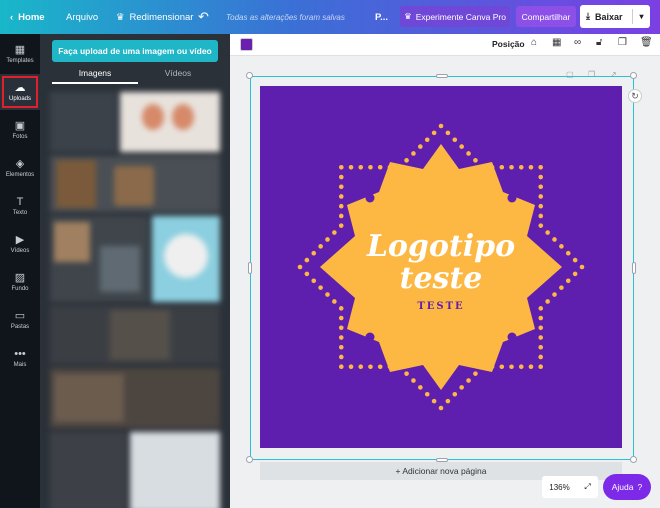 This screenshot has width=660, height=508. I want to click on paint-roller-icon: ⌂, so click(534, 42).